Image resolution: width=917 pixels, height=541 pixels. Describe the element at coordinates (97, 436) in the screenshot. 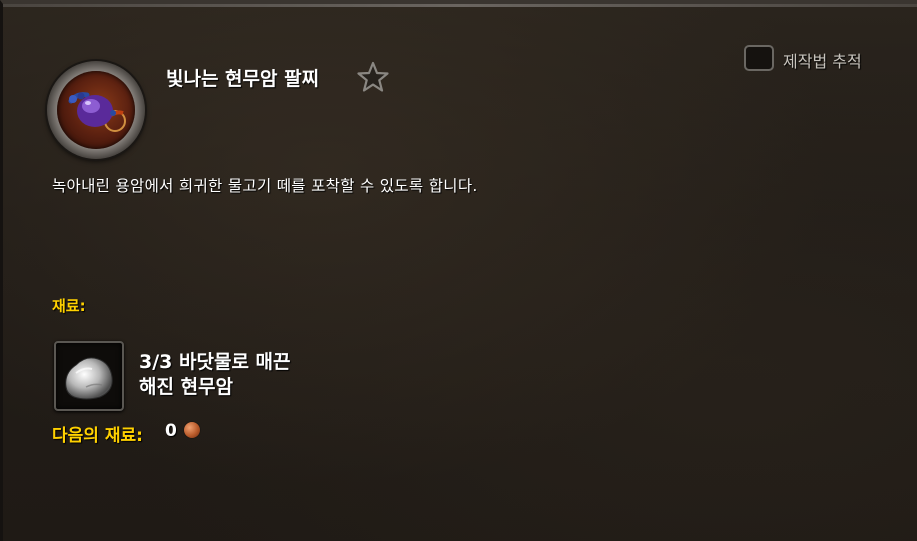

I see `next-reagents-label: 다음의 재료:` at that location.